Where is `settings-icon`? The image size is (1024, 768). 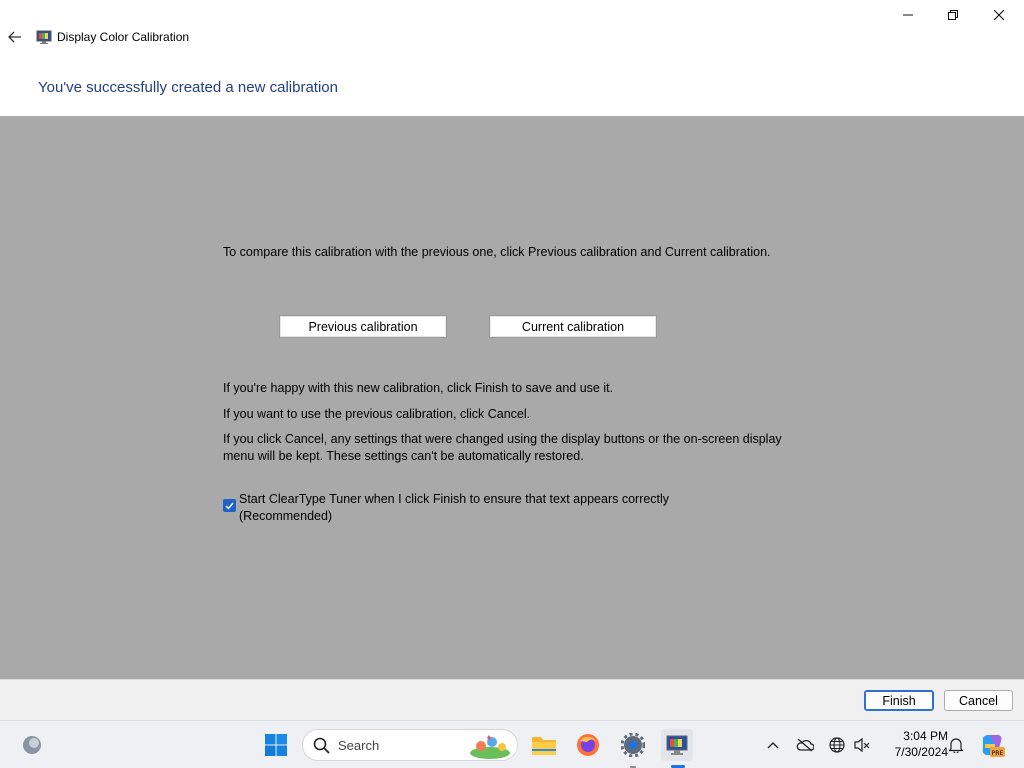
settings-icon is located at coordinates (633, 745).